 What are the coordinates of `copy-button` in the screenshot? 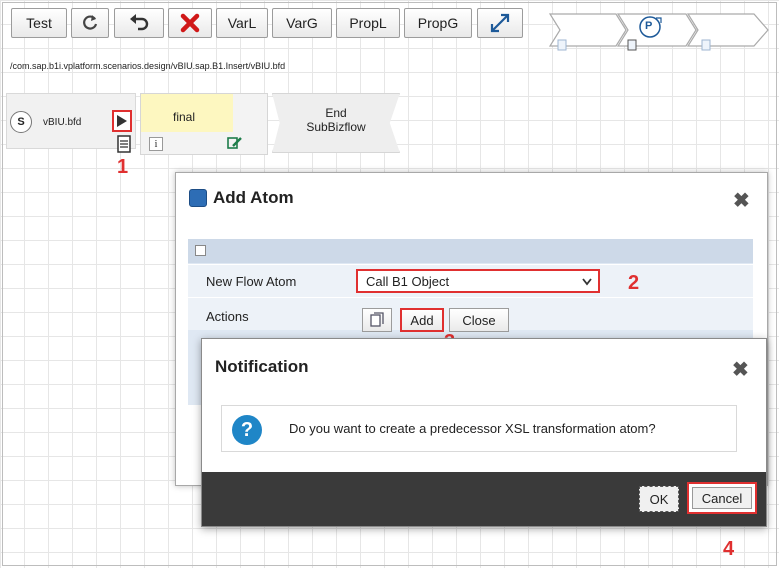 It's located at (377, 320).